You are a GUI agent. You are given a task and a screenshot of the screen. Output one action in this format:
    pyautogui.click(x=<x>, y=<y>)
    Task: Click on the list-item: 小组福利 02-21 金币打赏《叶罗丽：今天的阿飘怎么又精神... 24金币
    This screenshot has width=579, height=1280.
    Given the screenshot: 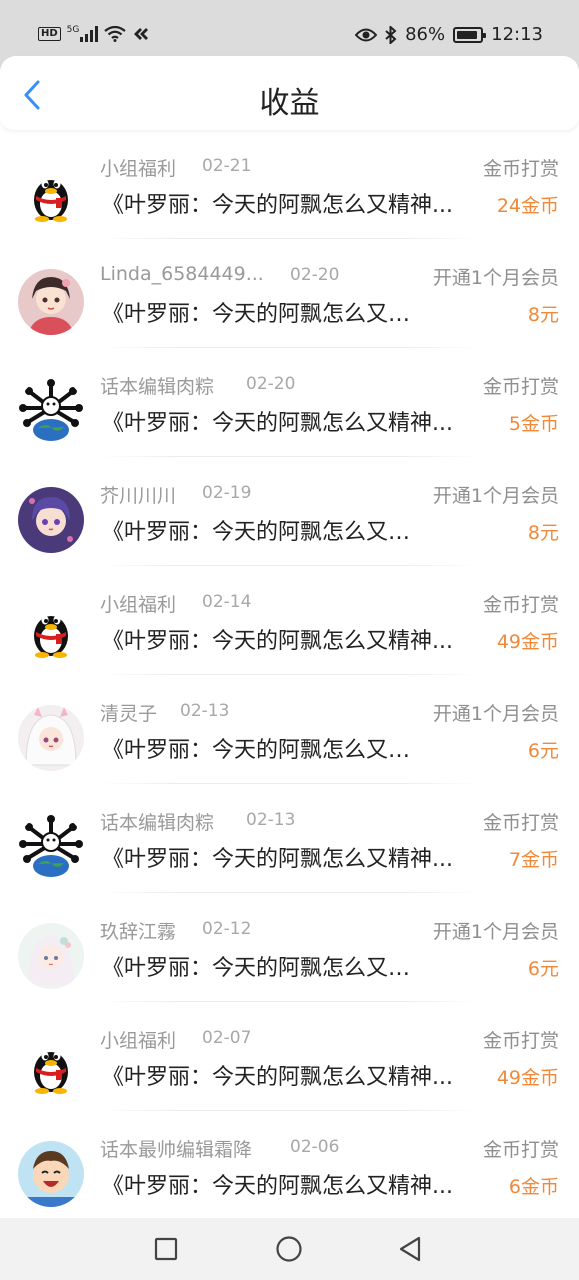 What is the action you would take?
    pyautogui.click(x=289, y=184)
    